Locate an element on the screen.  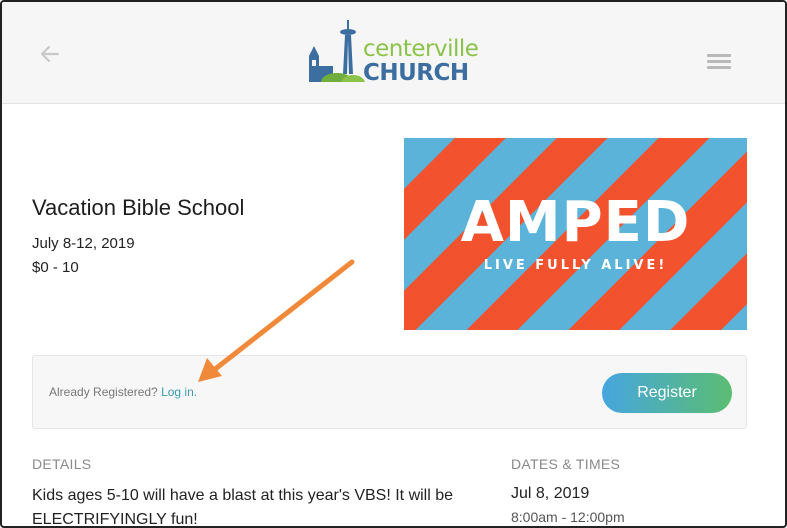
banner-subtitle: LIVE FULLY ALIVE! is located at coordinates (575, 265).